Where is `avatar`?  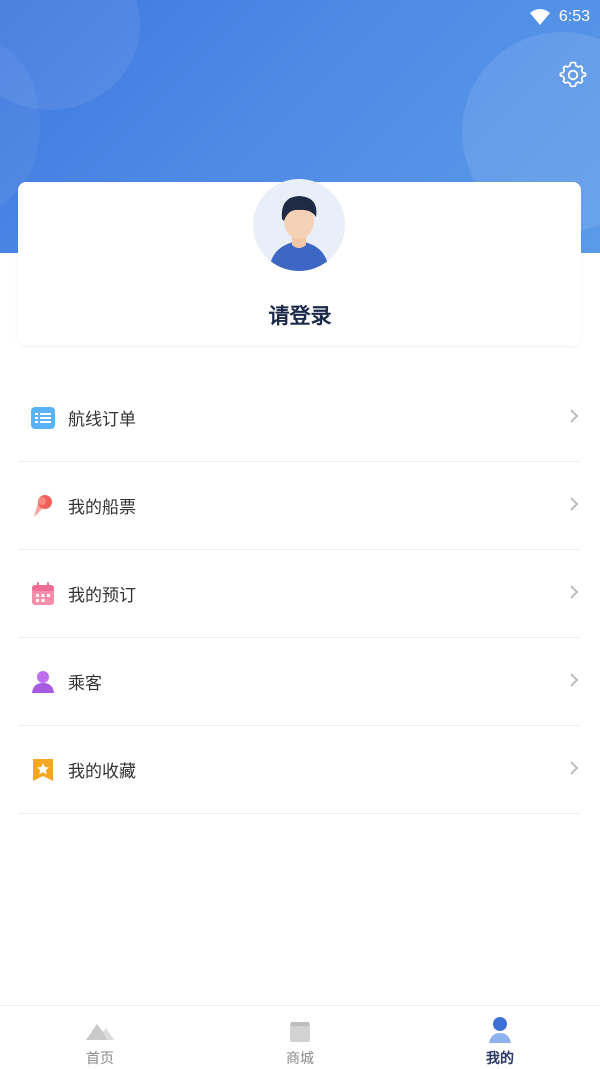 avatar is located at coordinates (299, 225).